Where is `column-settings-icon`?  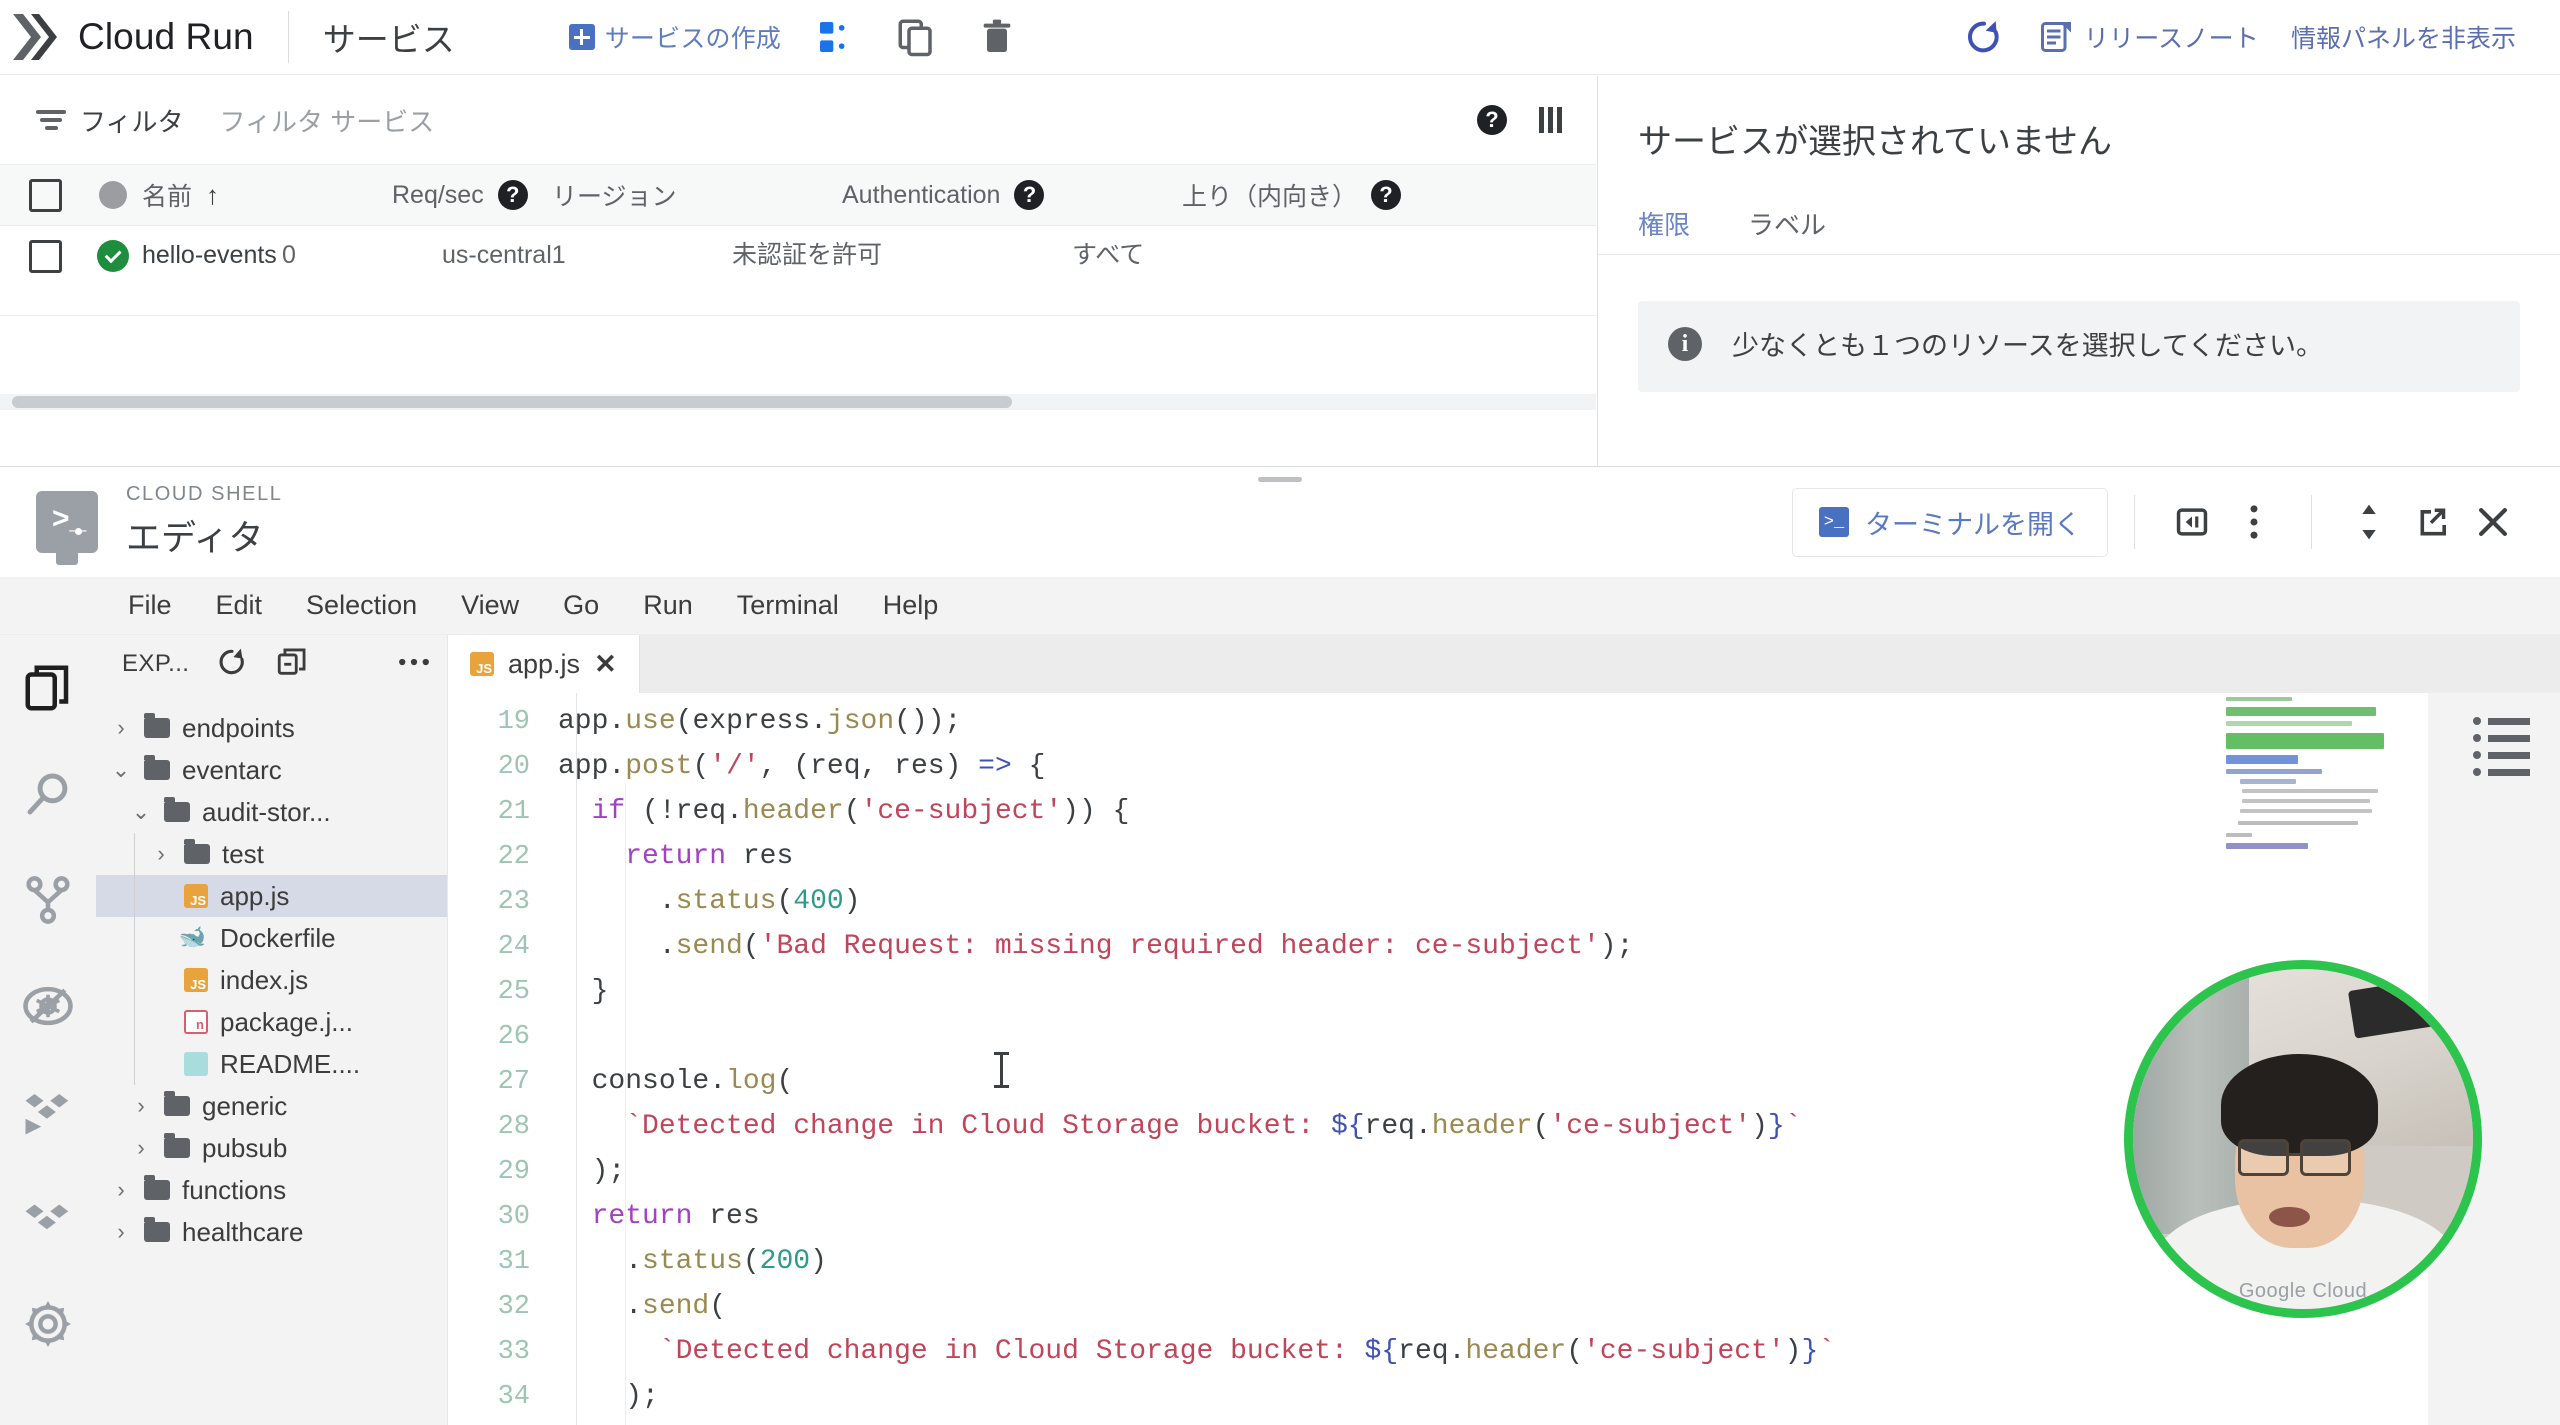 column-settings-icon is located at coordinates (1550, 120).